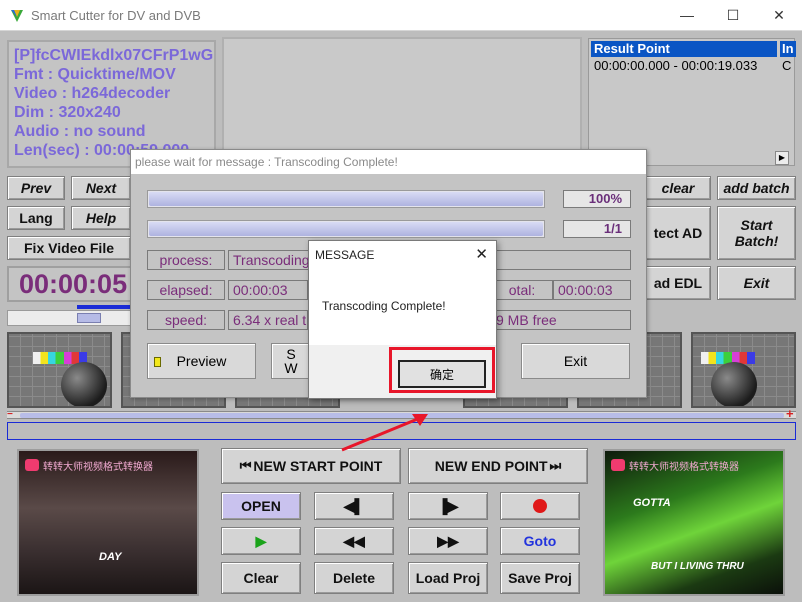 Image resolution: width=802 pixels, height=602 pixels. What do you see at coordinates (186, 320) in the screenshot?
I see `speed-label: speed:` at bounding box center [186, 320].